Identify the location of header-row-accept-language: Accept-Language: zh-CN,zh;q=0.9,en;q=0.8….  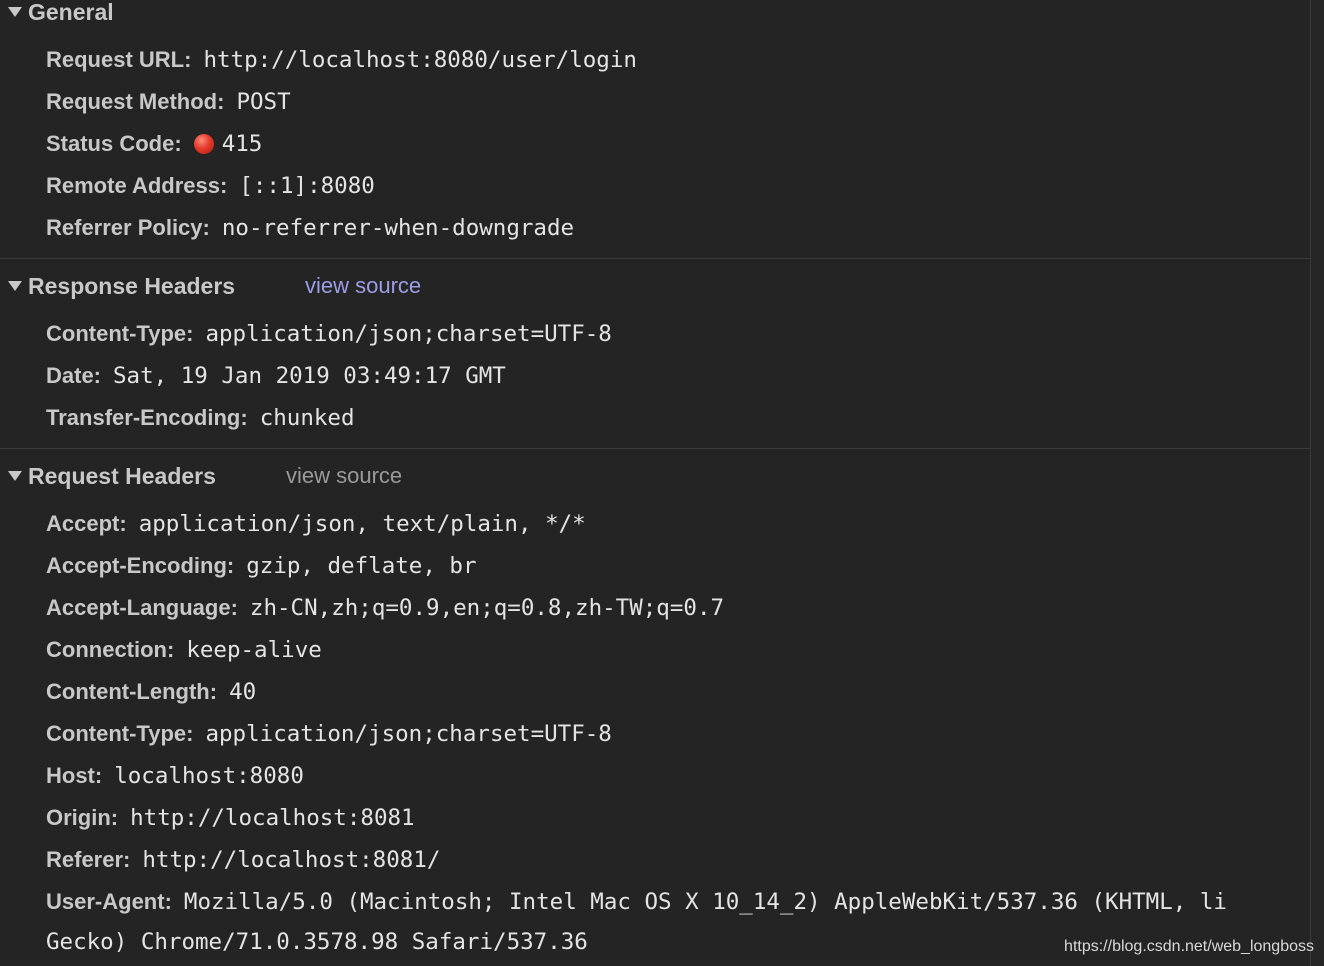
(385, 608).